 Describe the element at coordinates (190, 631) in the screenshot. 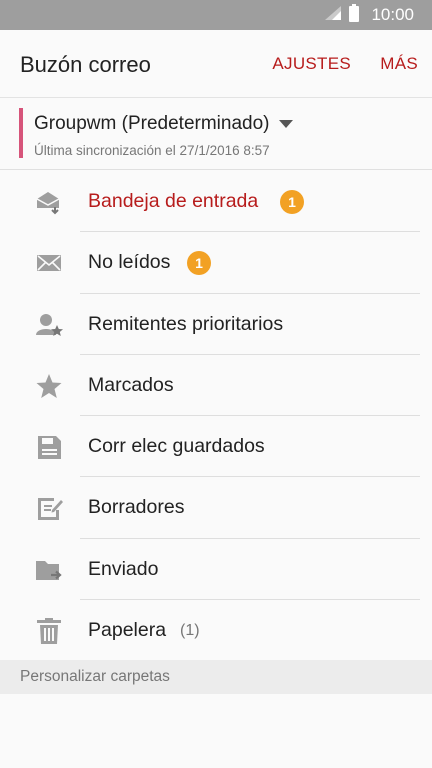

I see `item-count: (1)` at that location.